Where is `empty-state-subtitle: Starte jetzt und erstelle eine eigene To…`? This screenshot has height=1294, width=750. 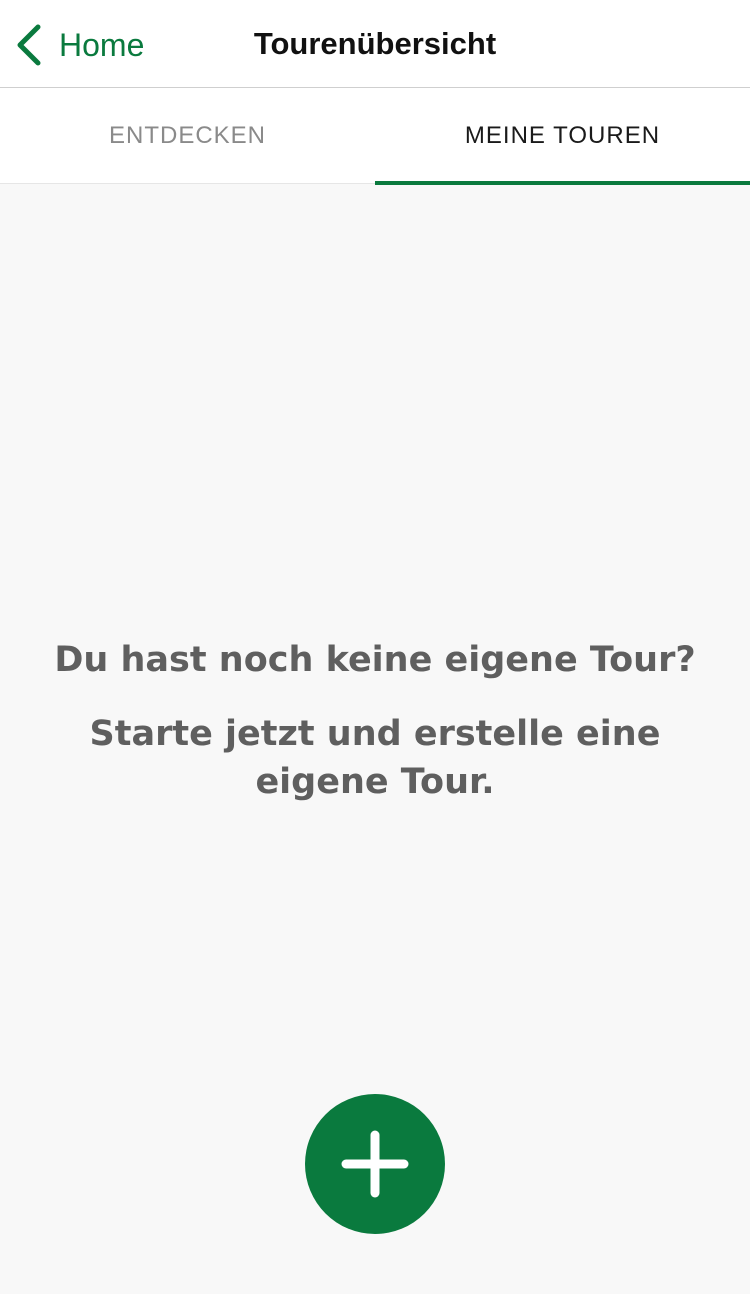
empty-state-subtitle: Starte jetzt und erstelle eine eigene To… is located at coordinates (375, 758).